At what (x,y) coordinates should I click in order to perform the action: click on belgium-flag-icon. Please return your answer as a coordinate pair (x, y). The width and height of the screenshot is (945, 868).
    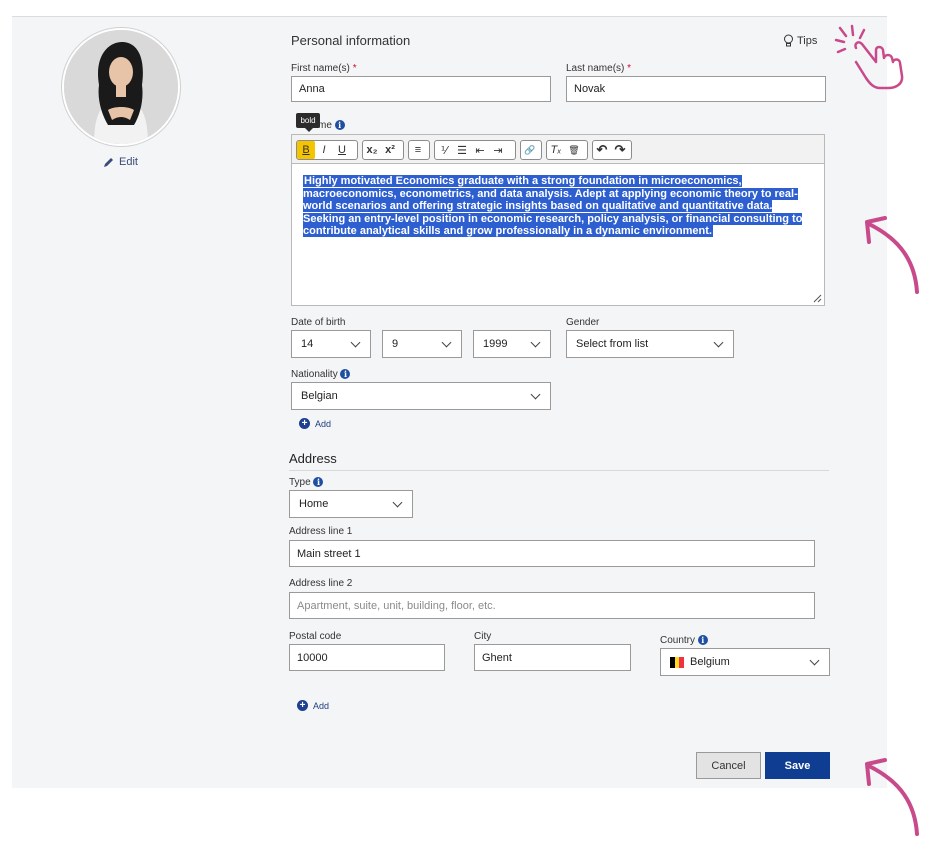
    Looking at the image, I should click on (677, 662).